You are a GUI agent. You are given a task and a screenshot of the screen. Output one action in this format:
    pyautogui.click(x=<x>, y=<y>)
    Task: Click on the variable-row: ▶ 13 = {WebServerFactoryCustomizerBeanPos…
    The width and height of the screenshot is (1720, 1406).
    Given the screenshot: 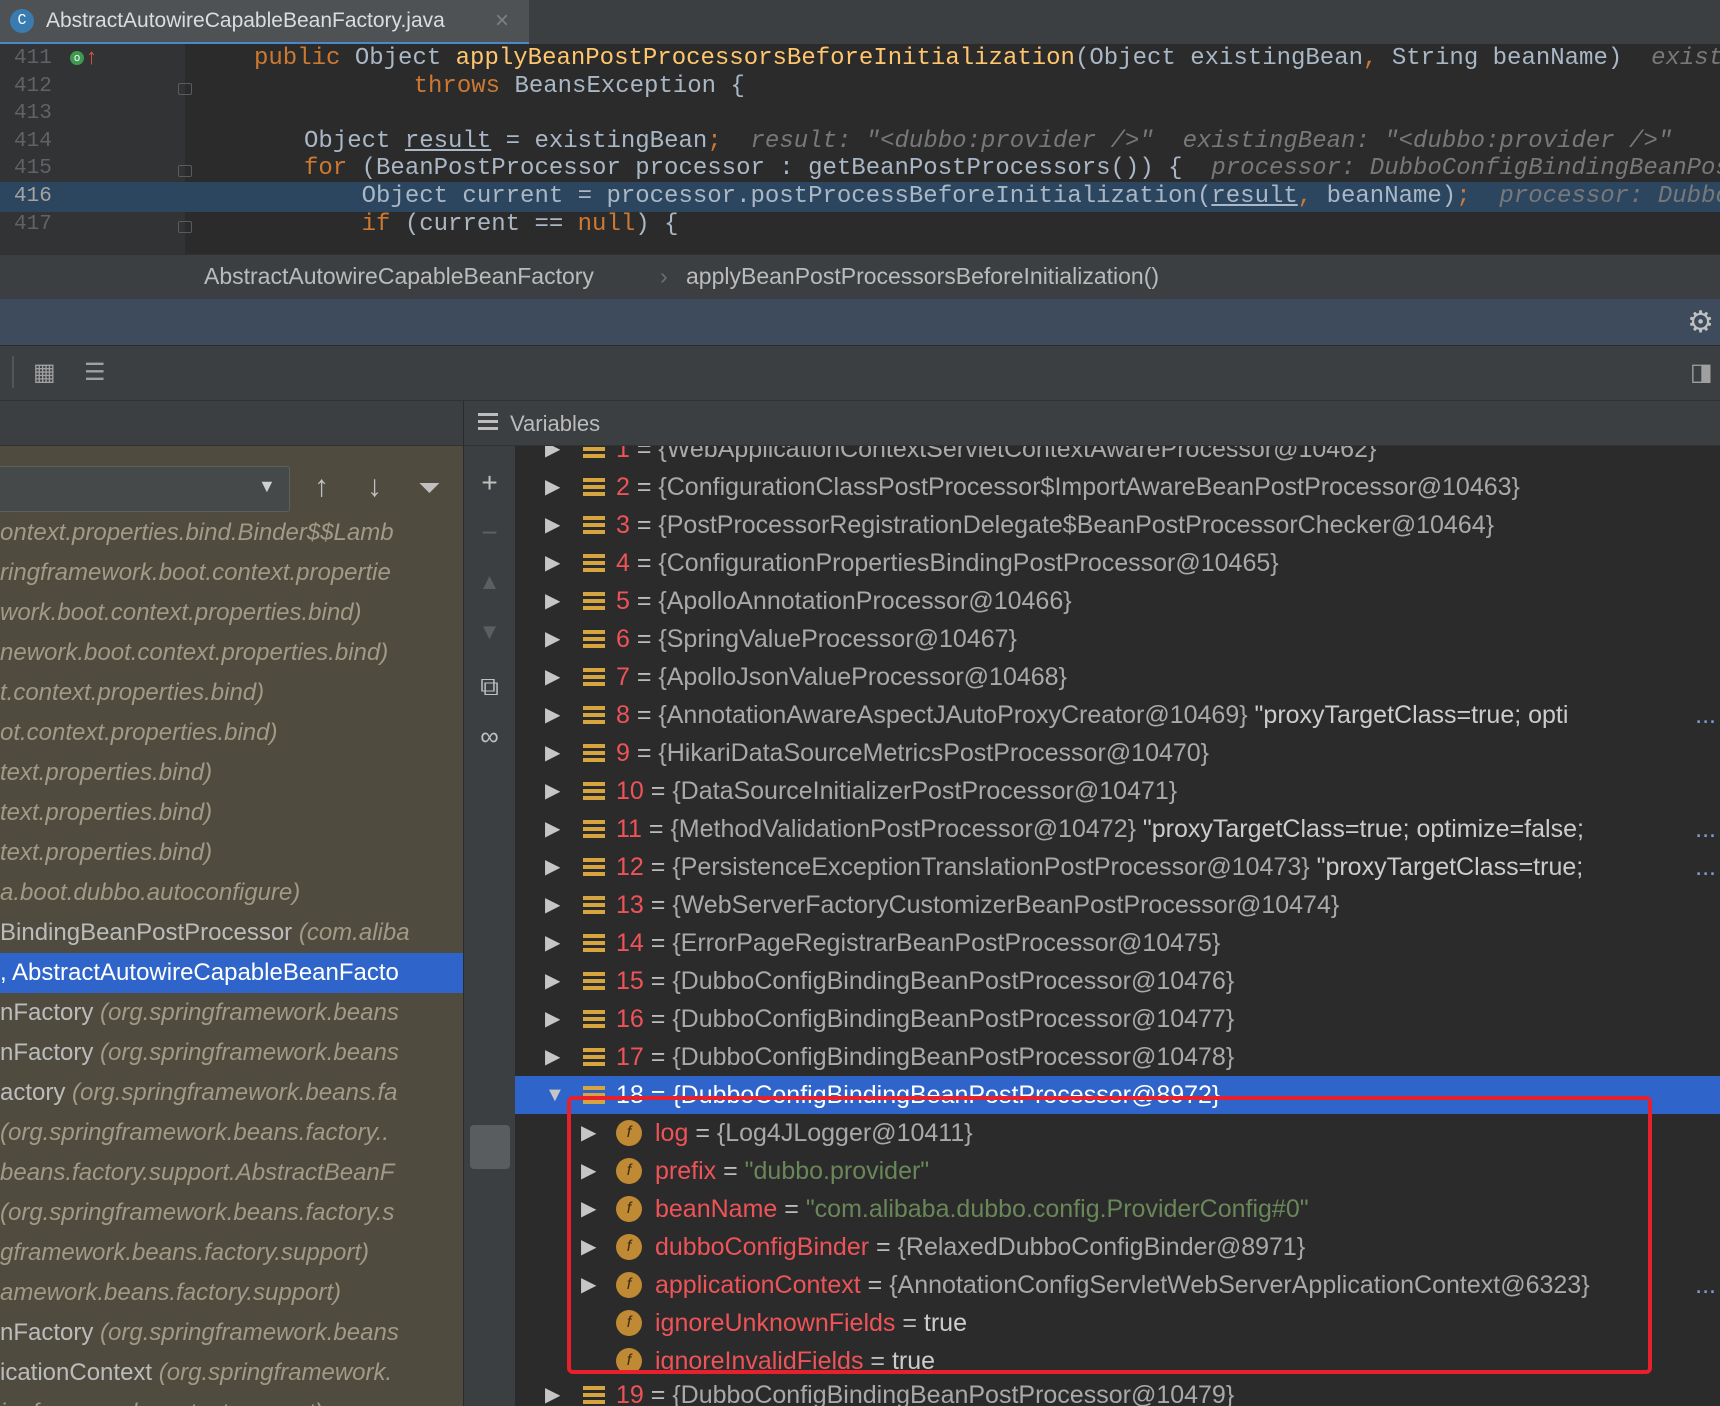 What is the action you would take?
    pyautogui.click(x=1117, y=905)
    